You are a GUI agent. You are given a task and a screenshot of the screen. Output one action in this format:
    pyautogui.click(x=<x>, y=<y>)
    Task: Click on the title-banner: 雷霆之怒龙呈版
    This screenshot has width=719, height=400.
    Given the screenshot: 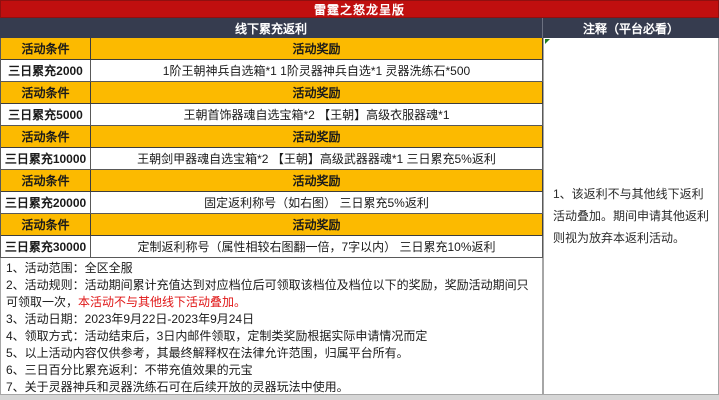 What is the action you would take?
    pyautogui.click(x=359, y=9)
    